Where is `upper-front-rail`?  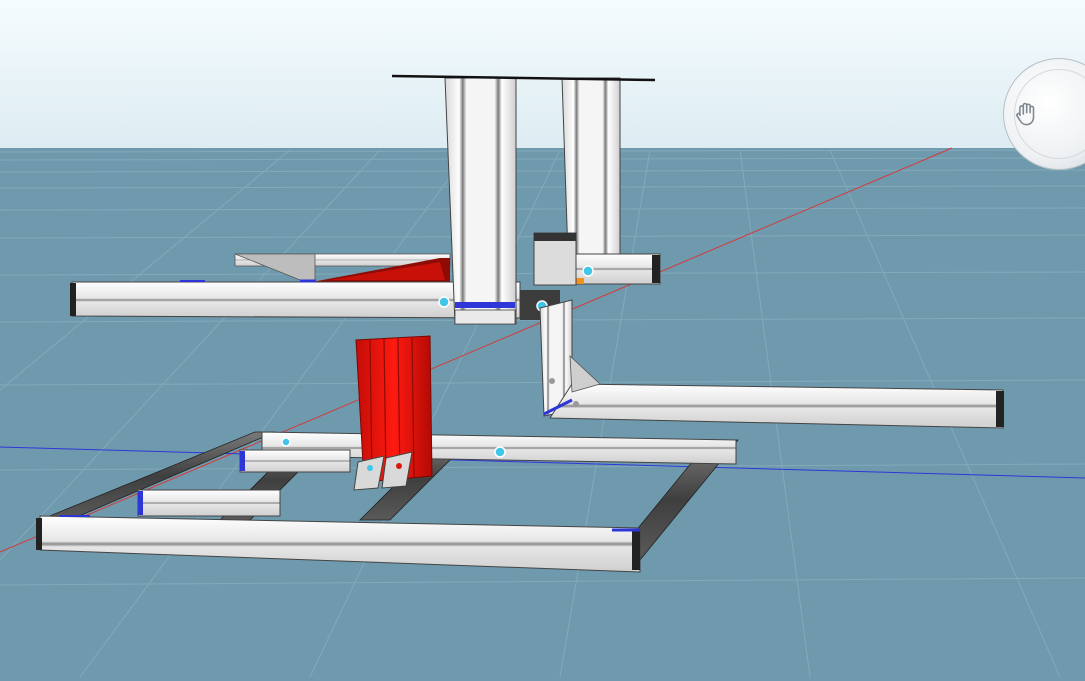 upper-front-rail is located at coordinates (296, 300).